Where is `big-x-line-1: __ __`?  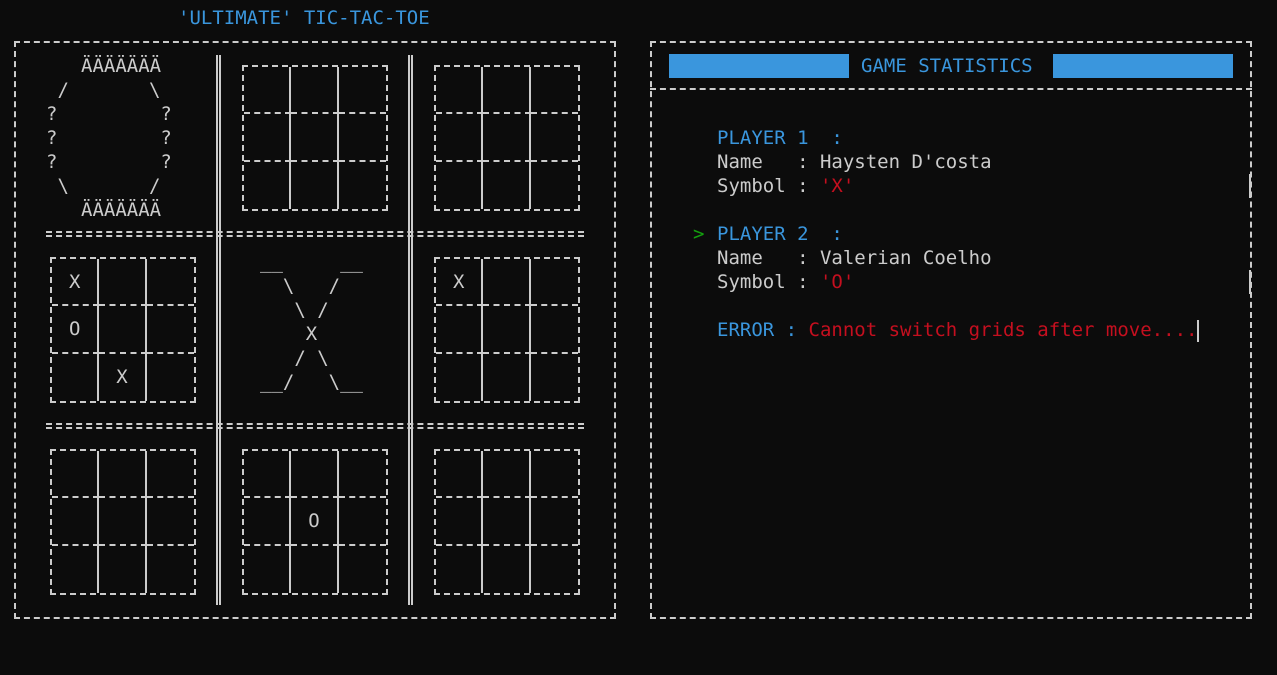
big-x-line-1: __ __ is located at coordinates (311, 262).